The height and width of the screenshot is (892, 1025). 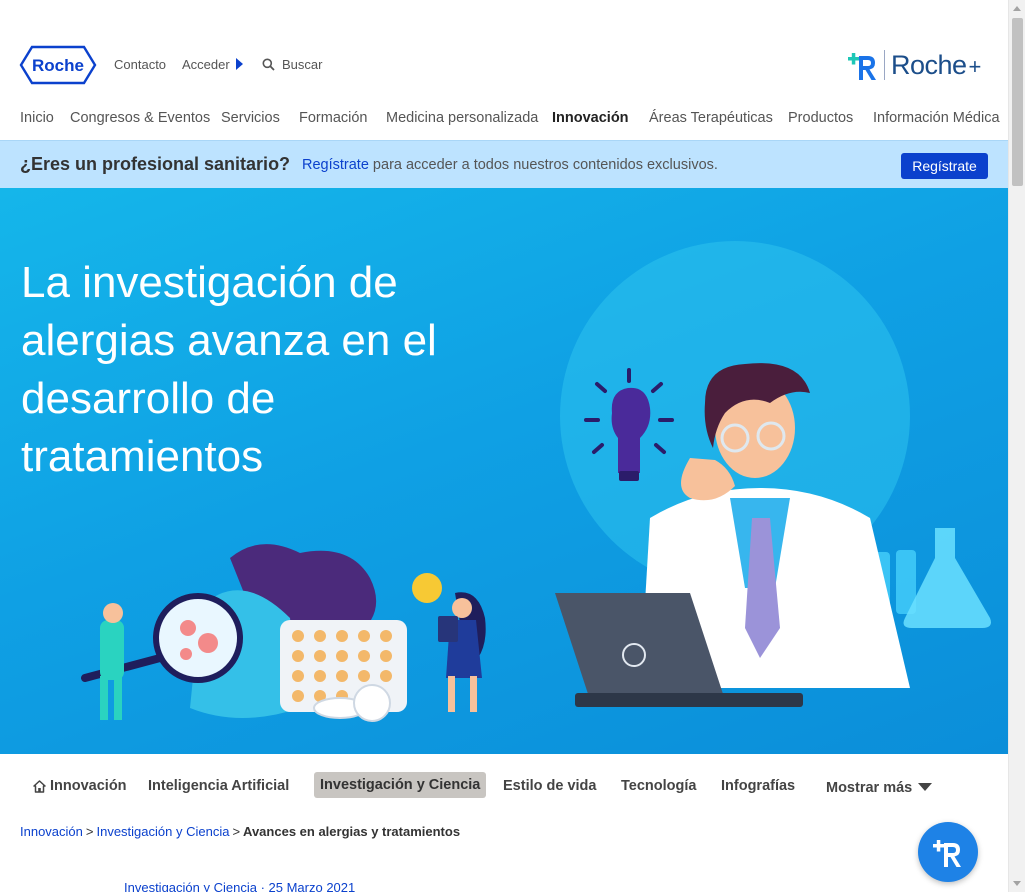 I want to click on search-trigger: Buscar, so click(x=292, y=64).